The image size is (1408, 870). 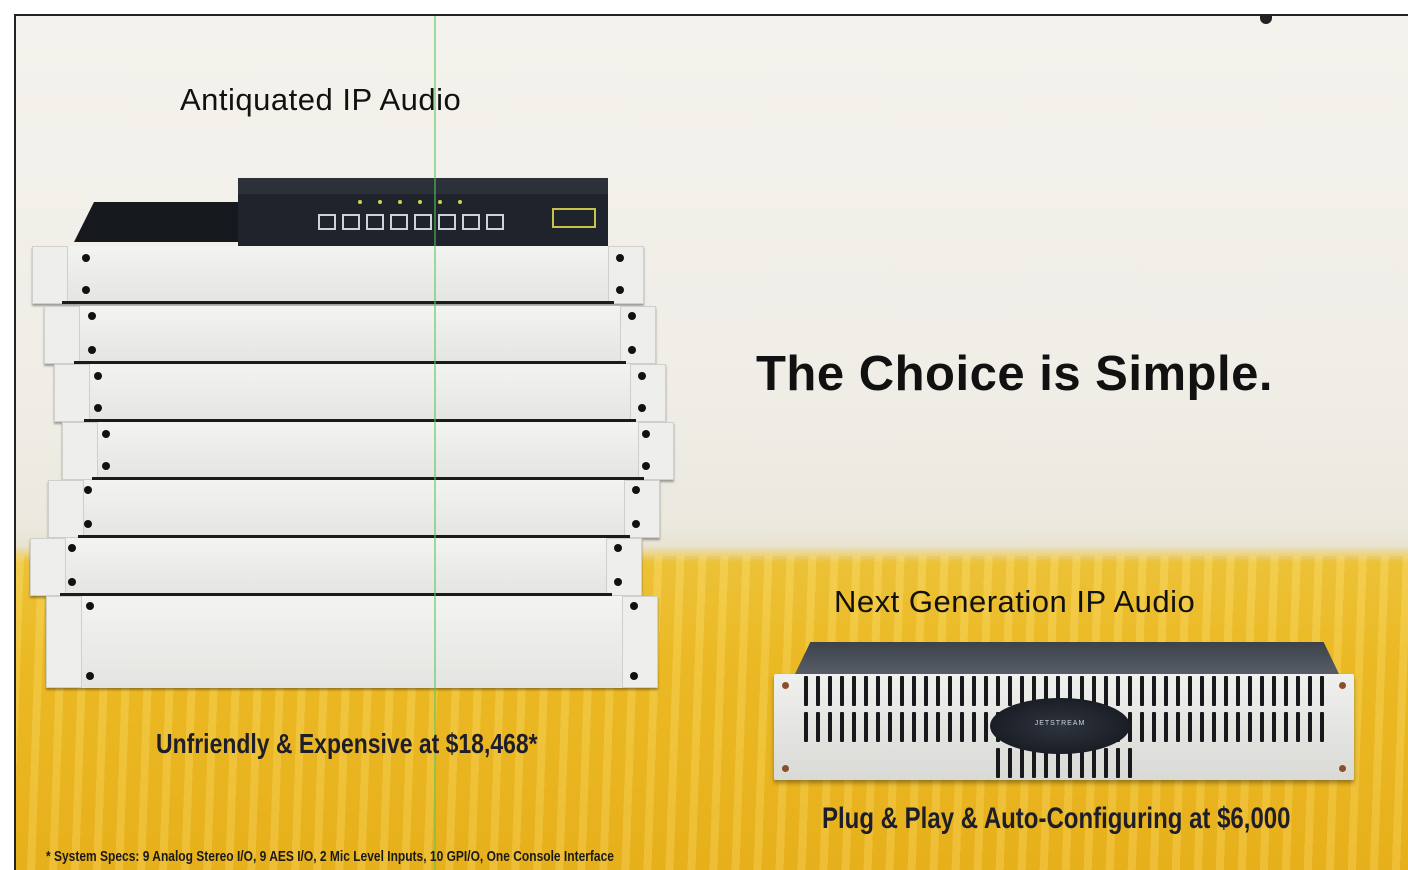 I want to click on jetstream-unit: JETSTREAM, so click(x=1064, y=727).